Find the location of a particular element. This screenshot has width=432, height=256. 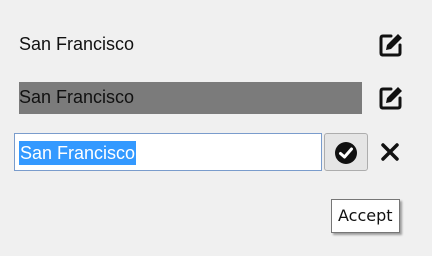

selected-text: San Francisco is located at coordinates (78, 153).